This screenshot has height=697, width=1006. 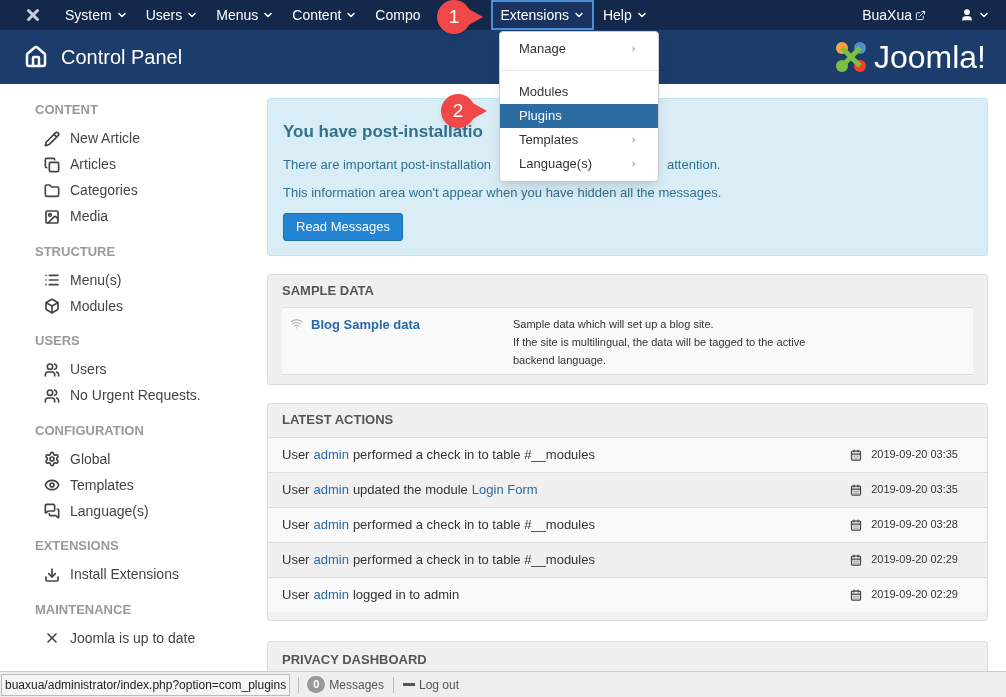 What do you see at coordinates (920, 15) in the screenshot?
I see `external-link-icon` at bounding box center [920, 15].